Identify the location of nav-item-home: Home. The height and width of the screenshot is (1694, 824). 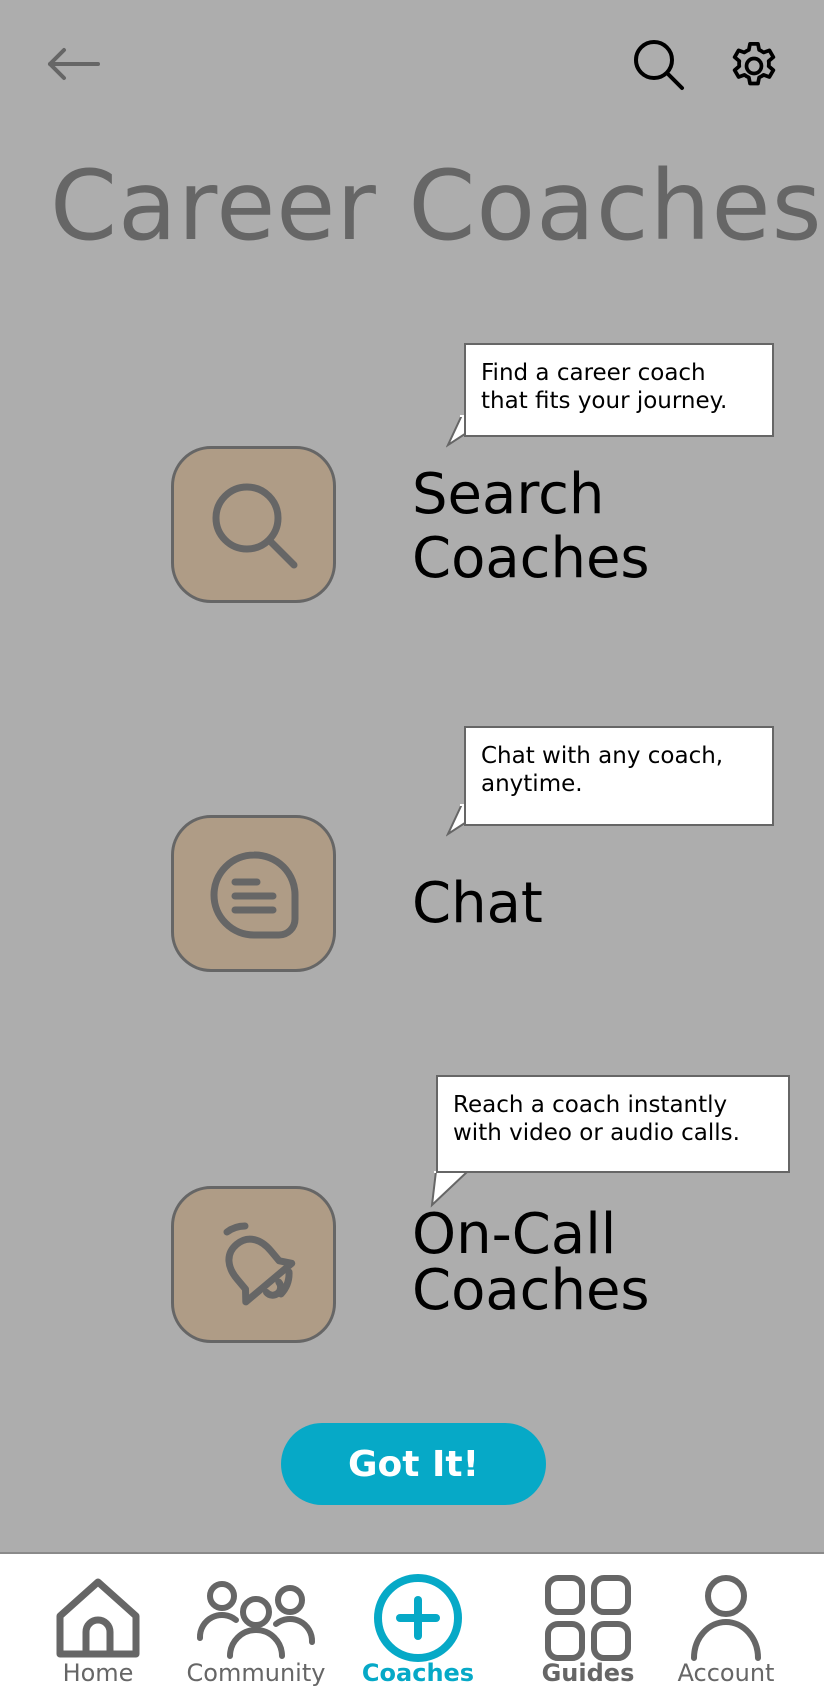
(98, 1624).